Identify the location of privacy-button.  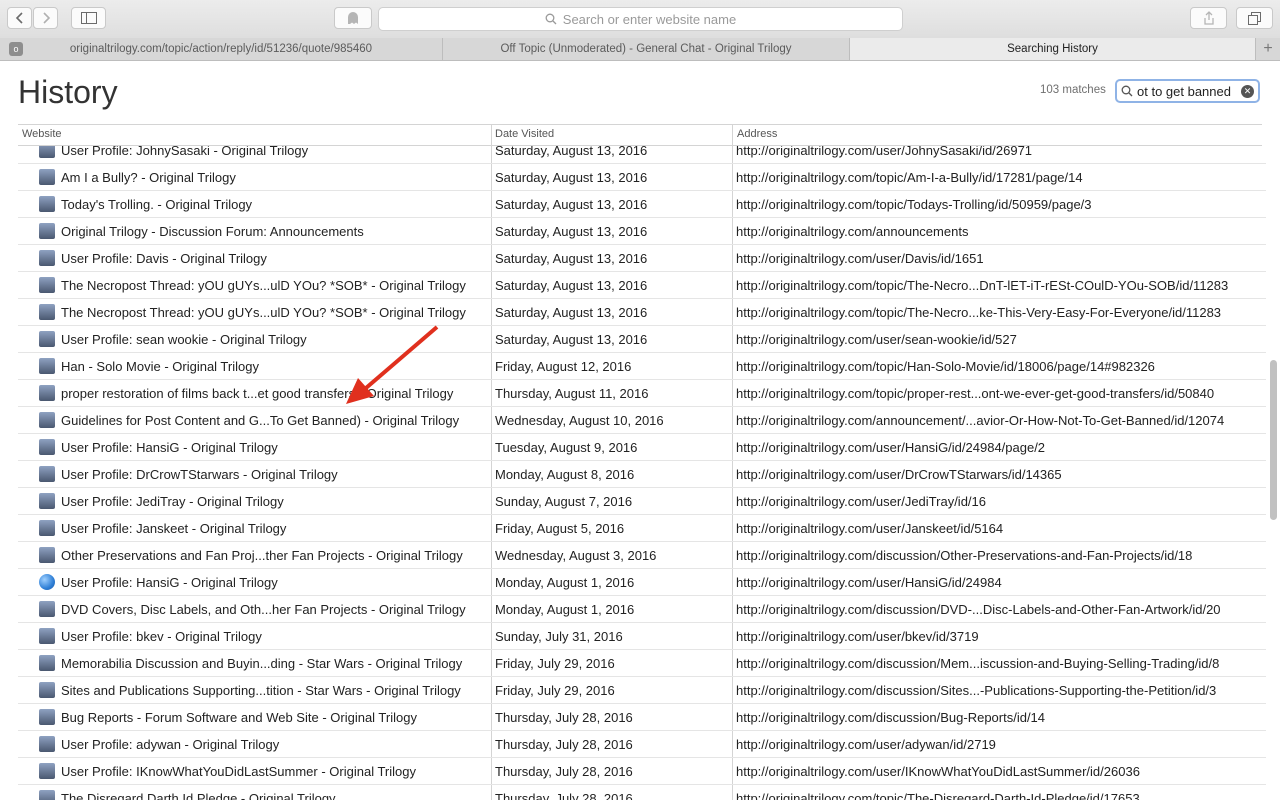
(353, 18).